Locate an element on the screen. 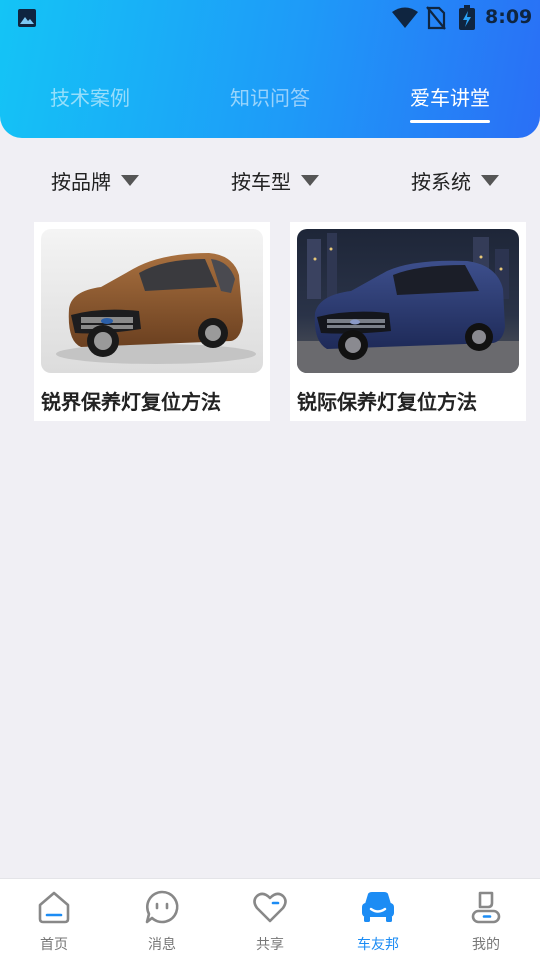 The image size is (540, 960). home-icon is located at coordinates (54, 907).